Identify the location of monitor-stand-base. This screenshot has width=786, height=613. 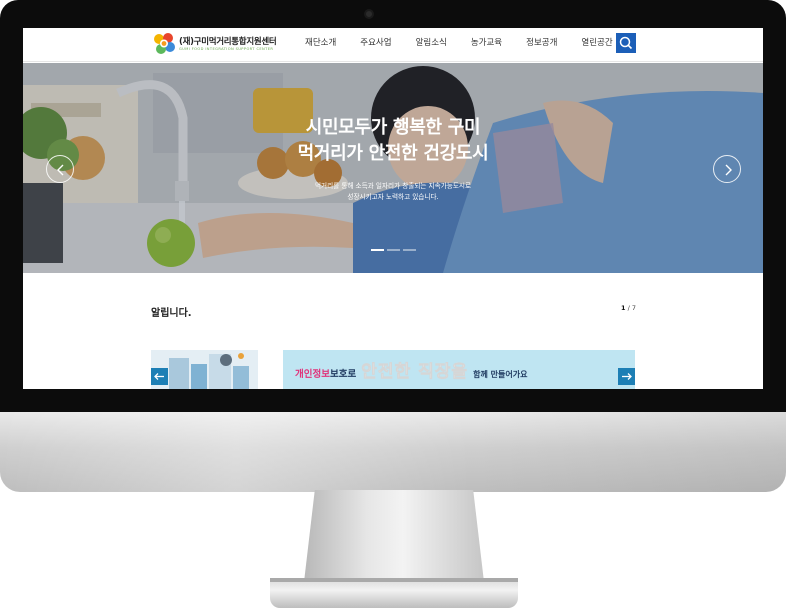
(394, 593).